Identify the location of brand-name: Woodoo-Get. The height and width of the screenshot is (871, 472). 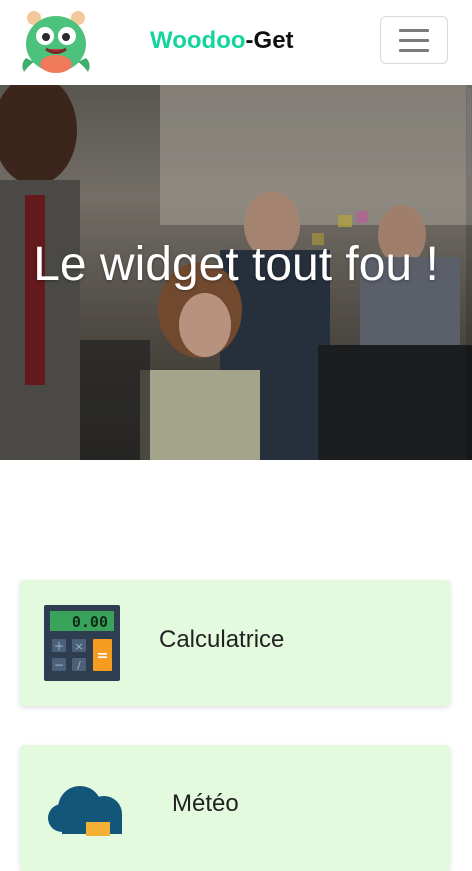
(222, 41).